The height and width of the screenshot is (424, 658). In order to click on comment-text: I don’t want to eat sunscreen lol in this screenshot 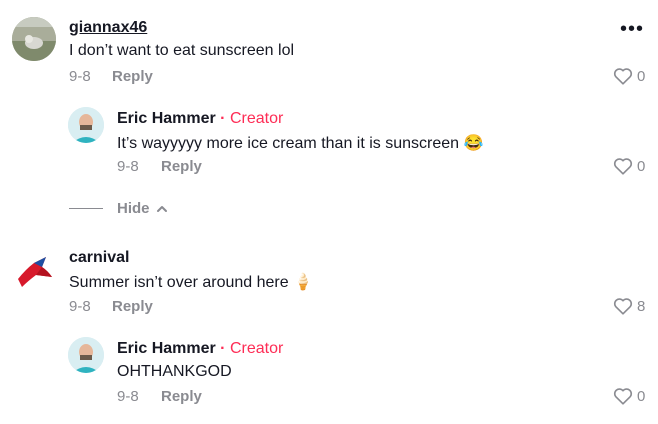, I will do `click(182, 50)`.